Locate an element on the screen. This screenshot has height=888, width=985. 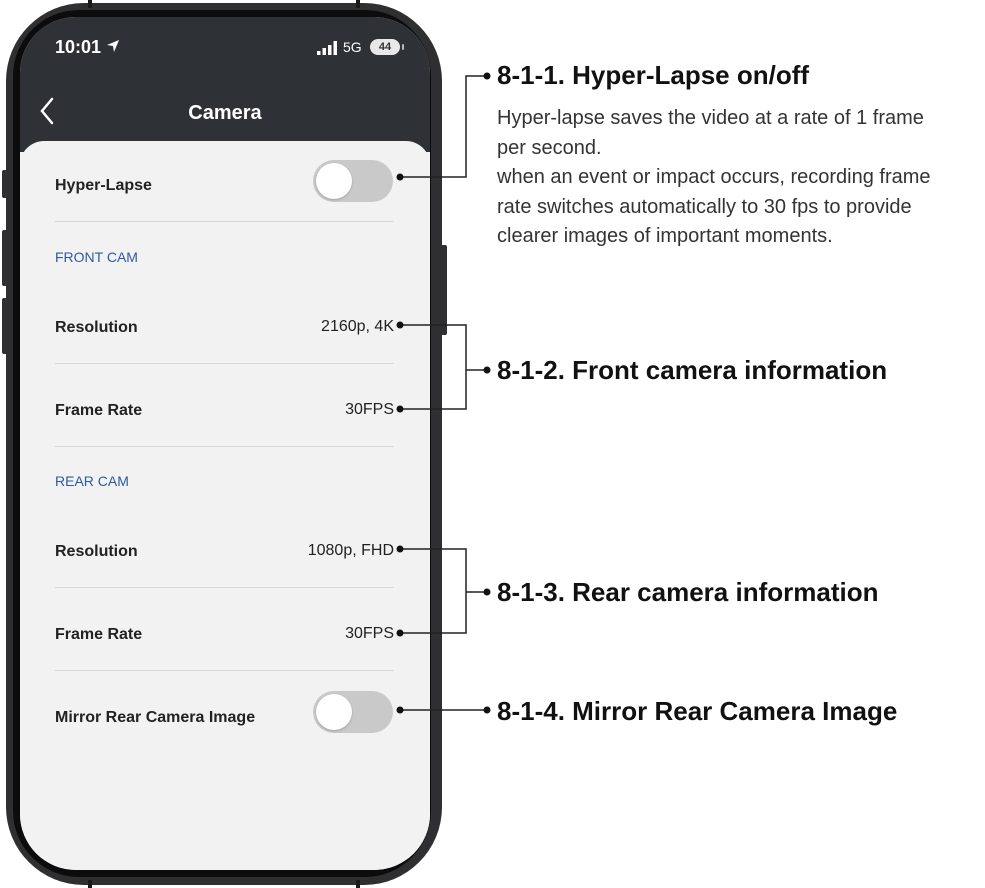
callout-front-camera-title: 8-1-2. Front camera information is located at coordinates (692, 370).